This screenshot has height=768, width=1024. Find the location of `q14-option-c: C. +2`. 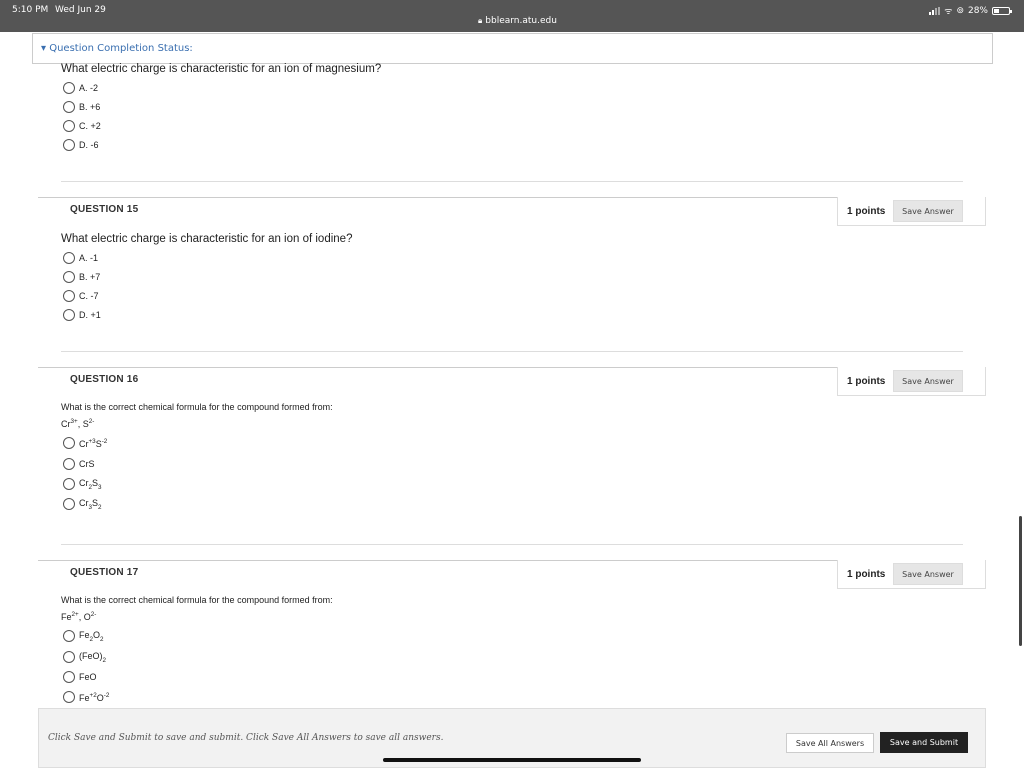

q14-option-c: C. +2 is located at coordinates (82, 126).